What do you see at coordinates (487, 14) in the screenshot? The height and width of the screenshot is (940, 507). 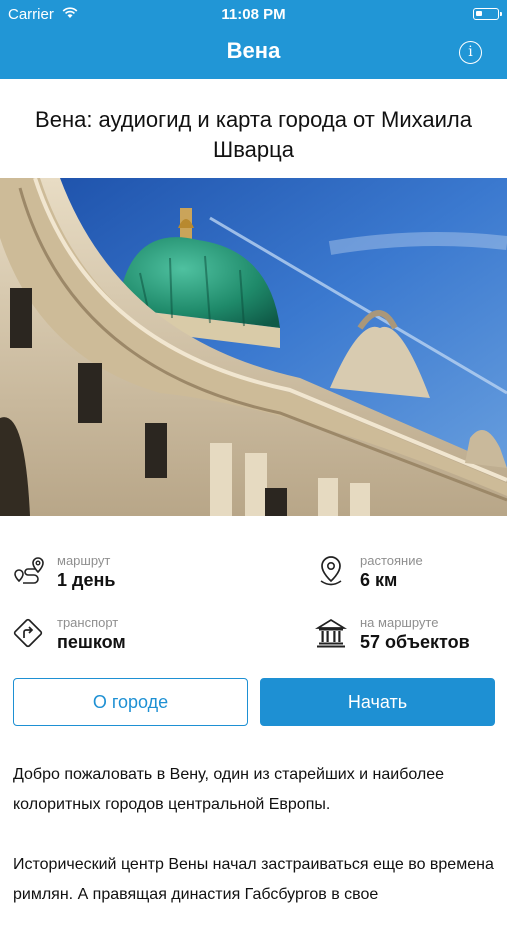 I see `battery-icon` at bounding box center [487, 14].